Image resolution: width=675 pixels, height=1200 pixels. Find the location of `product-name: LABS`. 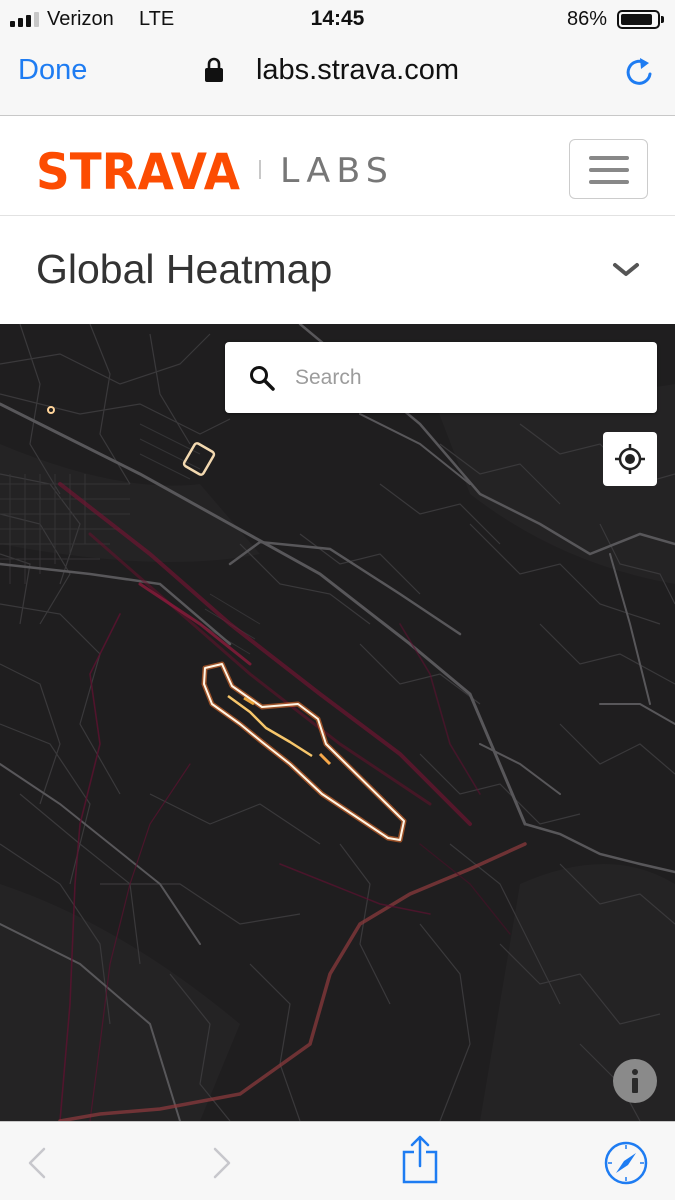

product-name: LABS is located at coordinates (337, 171).